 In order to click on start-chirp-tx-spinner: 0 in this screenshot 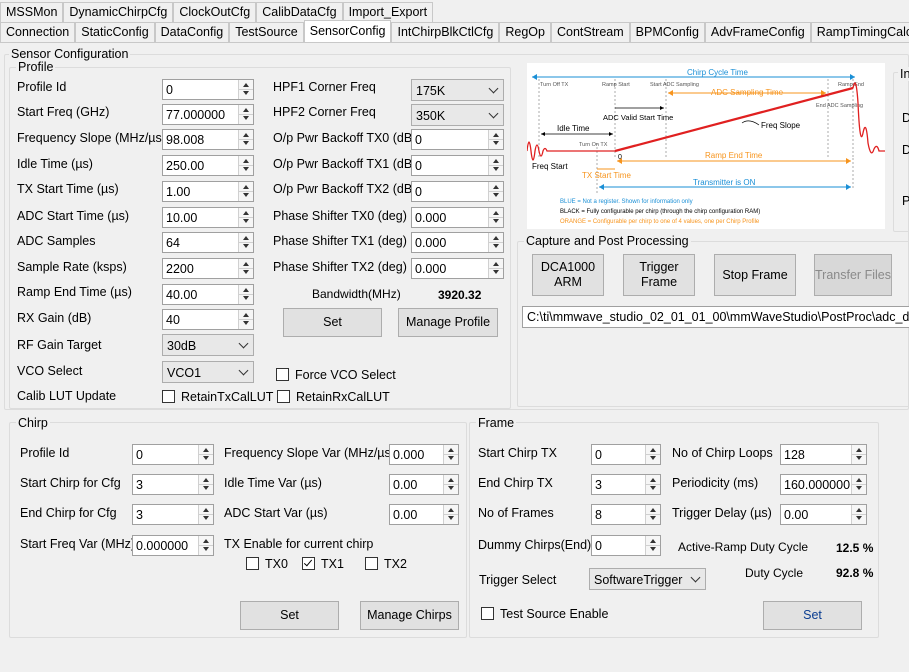, I will do `click(626, 454)`.